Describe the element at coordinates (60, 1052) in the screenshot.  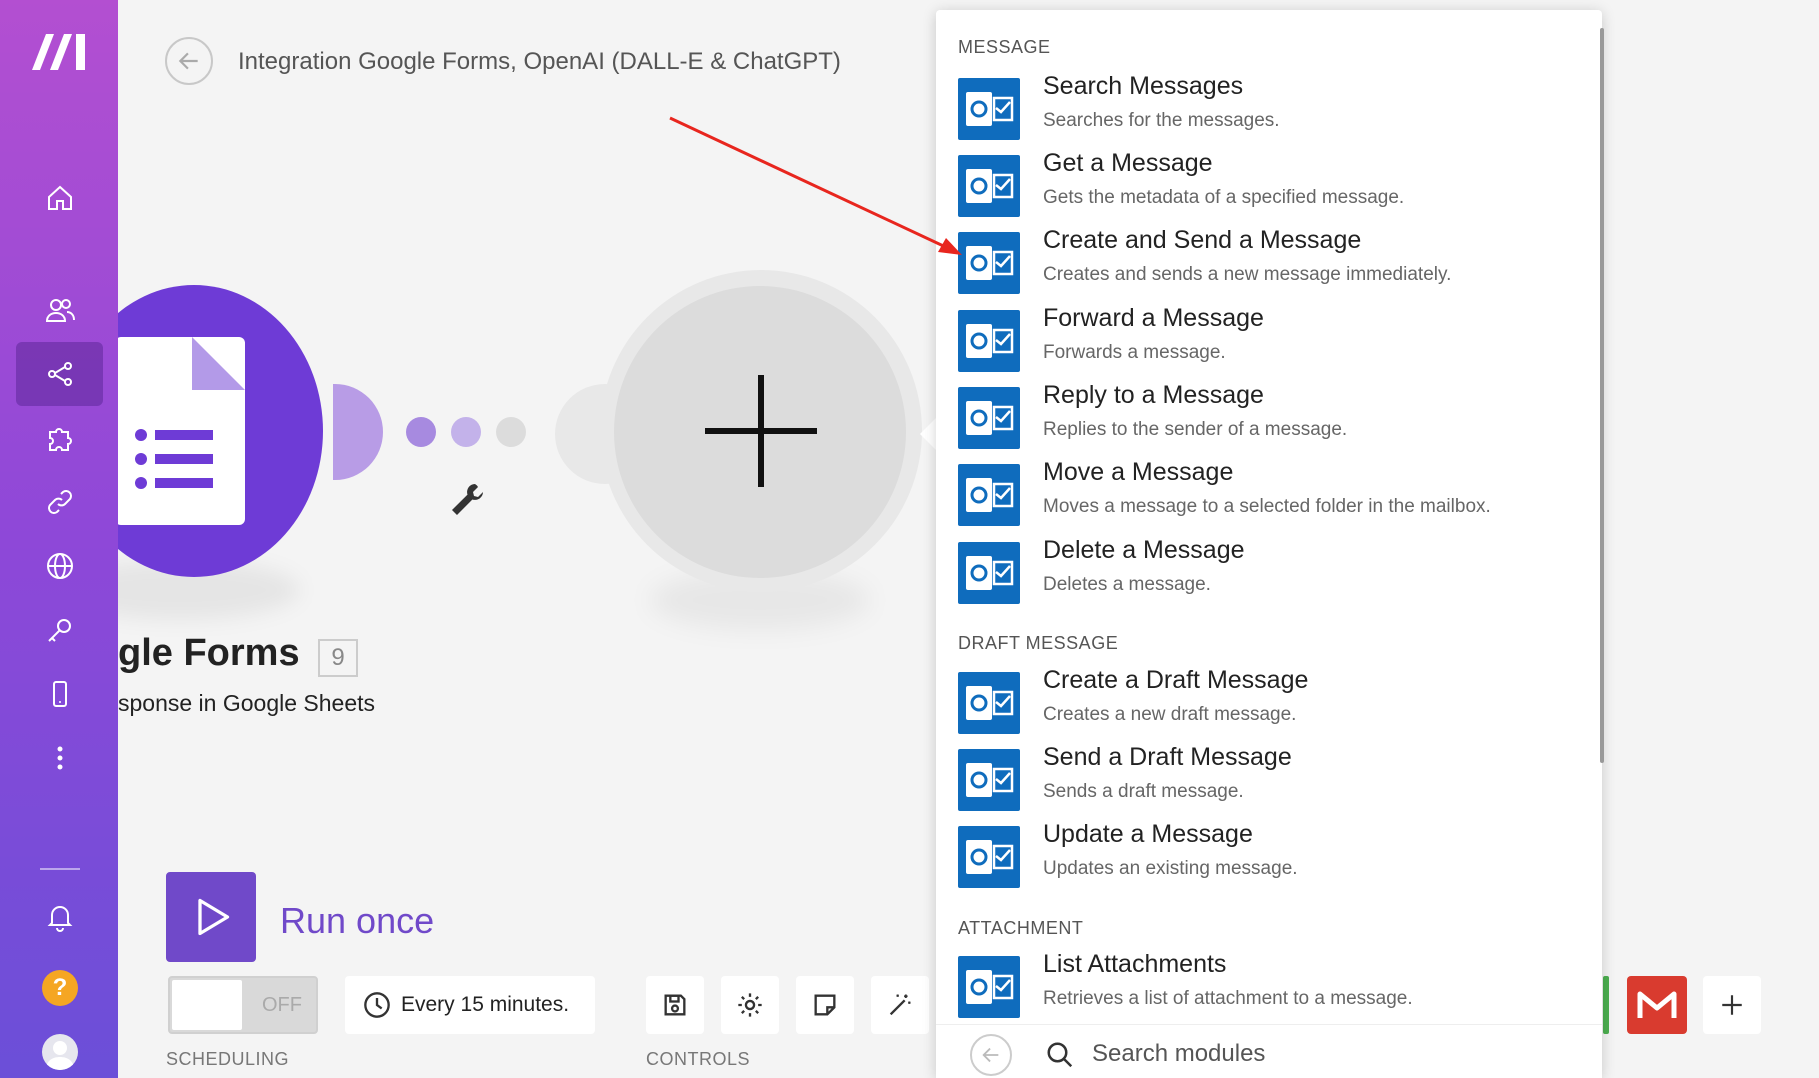
I see `avatar` at that location.